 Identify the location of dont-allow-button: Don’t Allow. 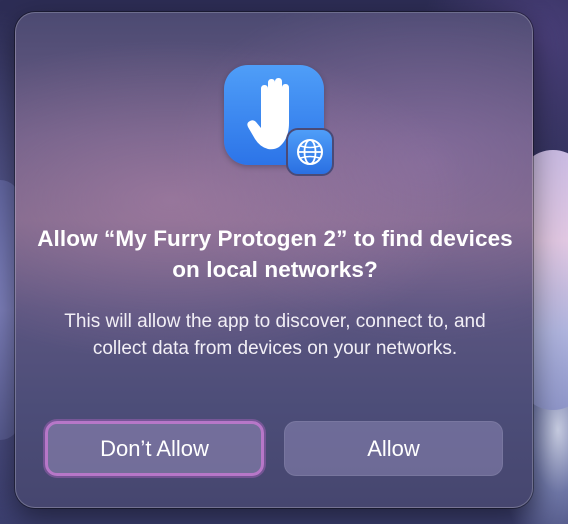
(154, 448).